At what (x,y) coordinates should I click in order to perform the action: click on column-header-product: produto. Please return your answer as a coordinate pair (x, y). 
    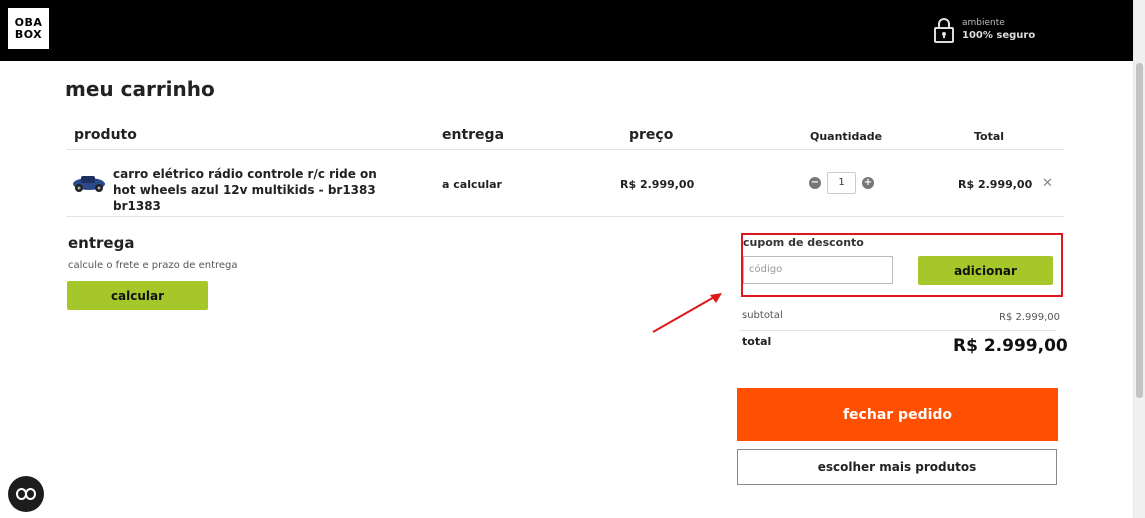
    Looking at the image, I should click on (105, 135).